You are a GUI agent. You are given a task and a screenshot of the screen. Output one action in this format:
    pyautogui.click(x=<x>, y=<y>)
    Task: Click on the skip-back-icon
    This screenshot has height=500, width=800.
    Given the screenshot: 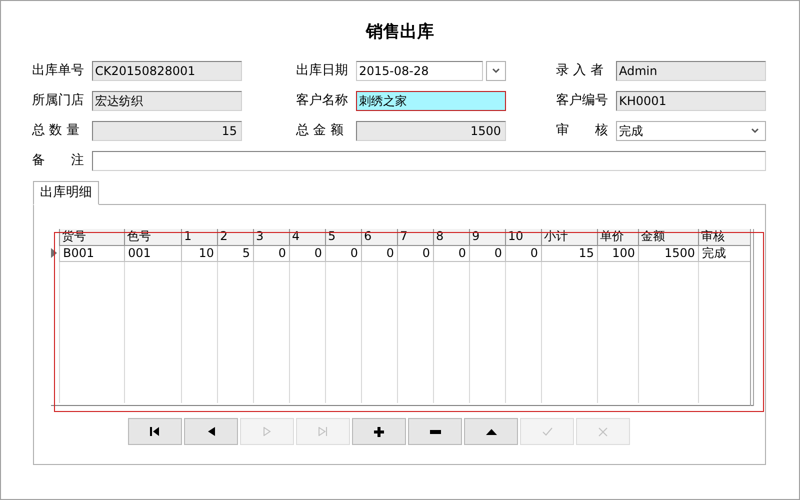 What is the action you would take?
    pyautogui.click(x=155, y=431)
    